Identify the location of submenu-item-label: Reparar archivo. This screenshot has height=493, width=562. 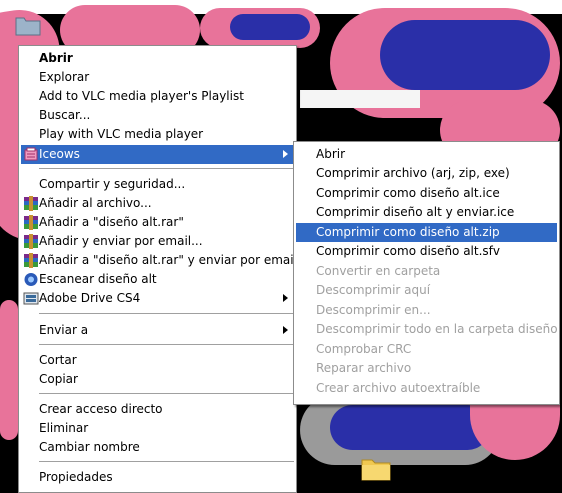
(364, 368).